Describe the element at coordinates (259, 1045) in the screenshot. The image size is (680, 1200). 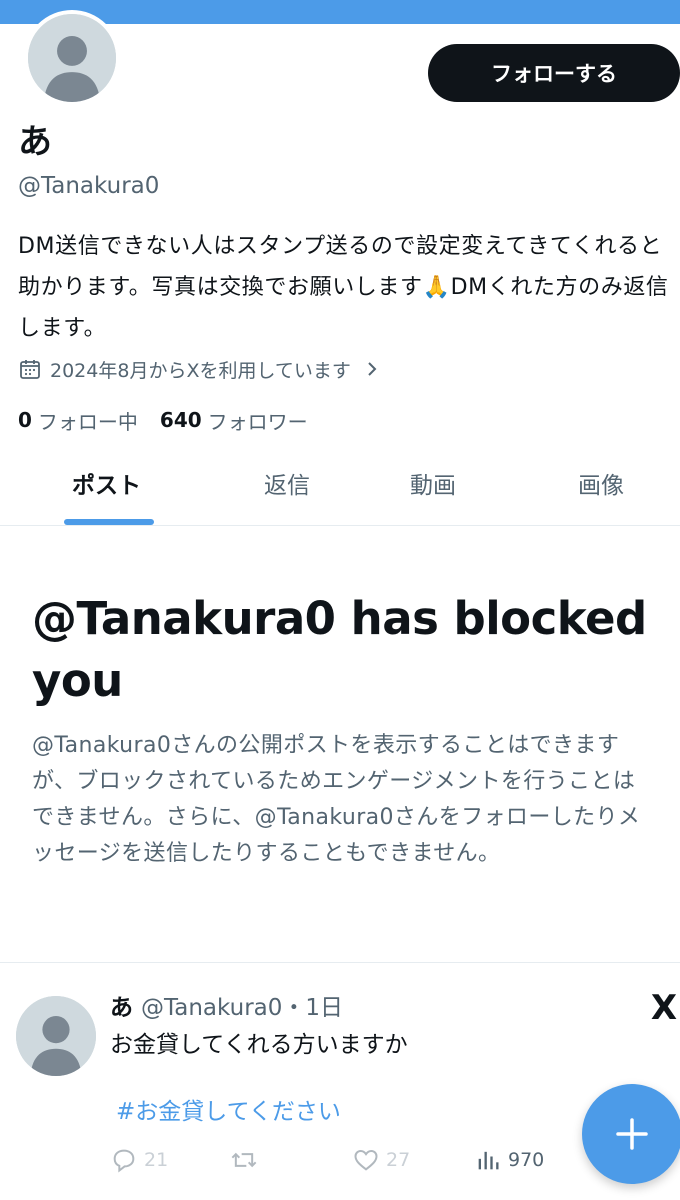
I see `tweet-text: お金貸してくれる方いますか` at that location.